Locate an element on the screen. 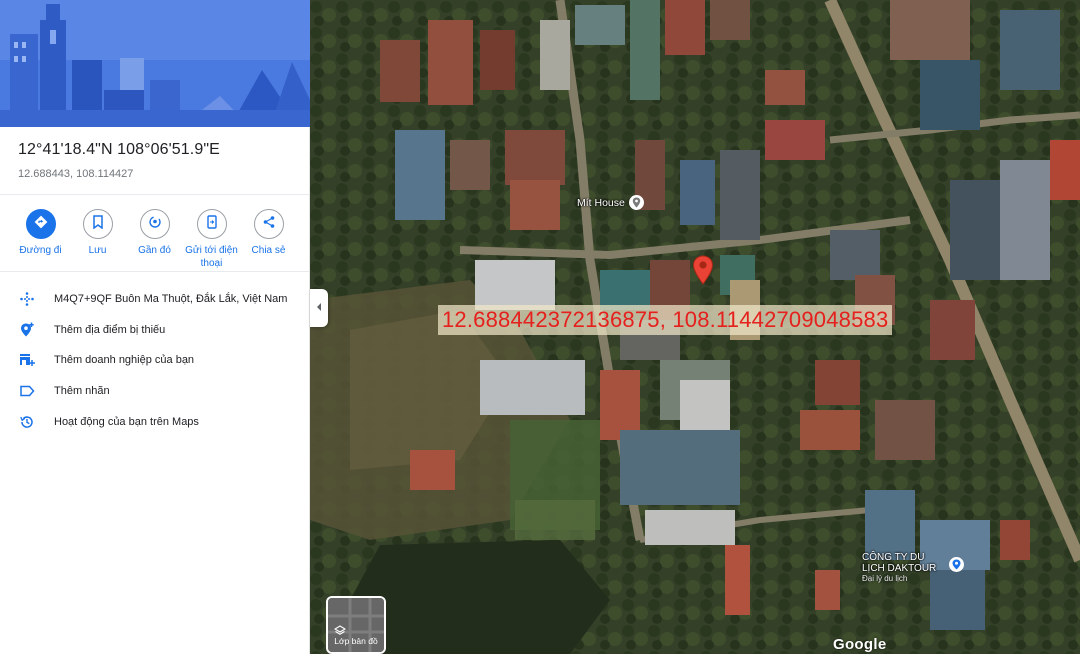 The height and width of the screenshot is (654, 1080). collapse-panel-button is located at coordinates (319, 308).